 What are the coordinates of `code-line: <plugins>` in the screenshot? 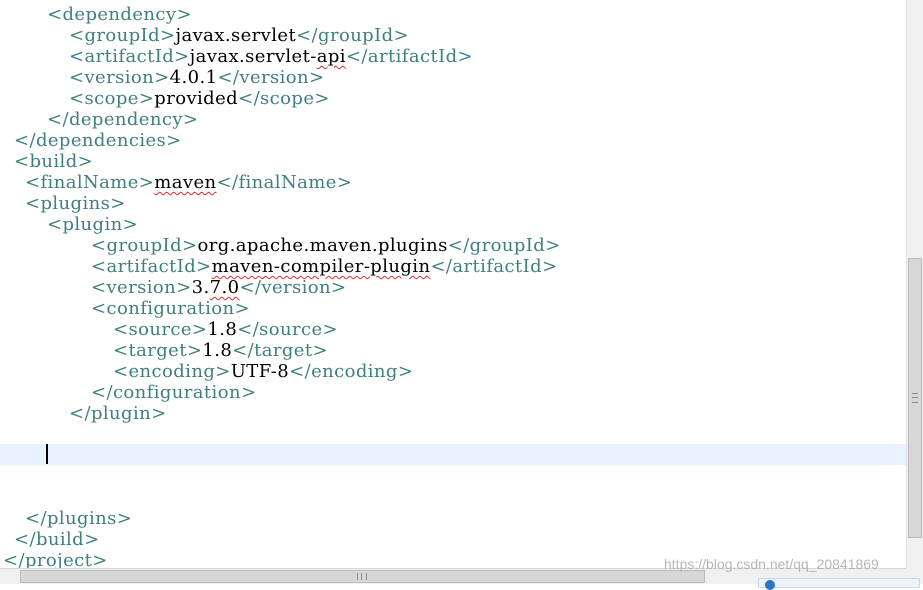 It's located at (75, 203).